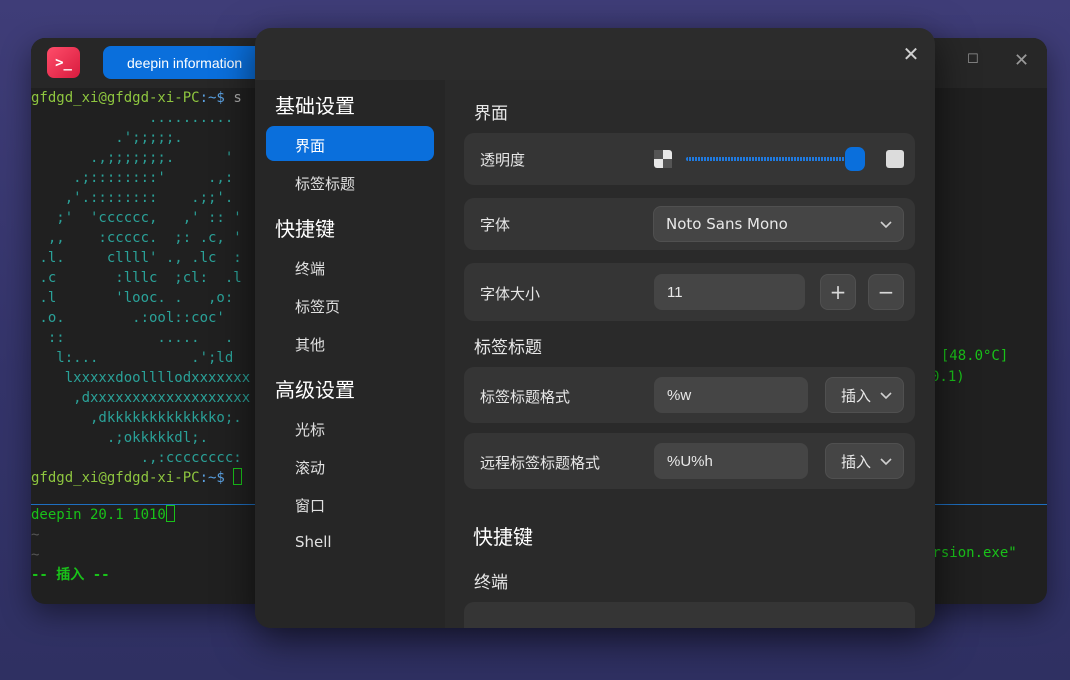 This screenshot has width=1070, height=680. What do you see at coordinates (132, 198) in the screenshot?
I see `ascii-art-line: ,'.:::::::: .;;'.` at bounding box center [132, 198].